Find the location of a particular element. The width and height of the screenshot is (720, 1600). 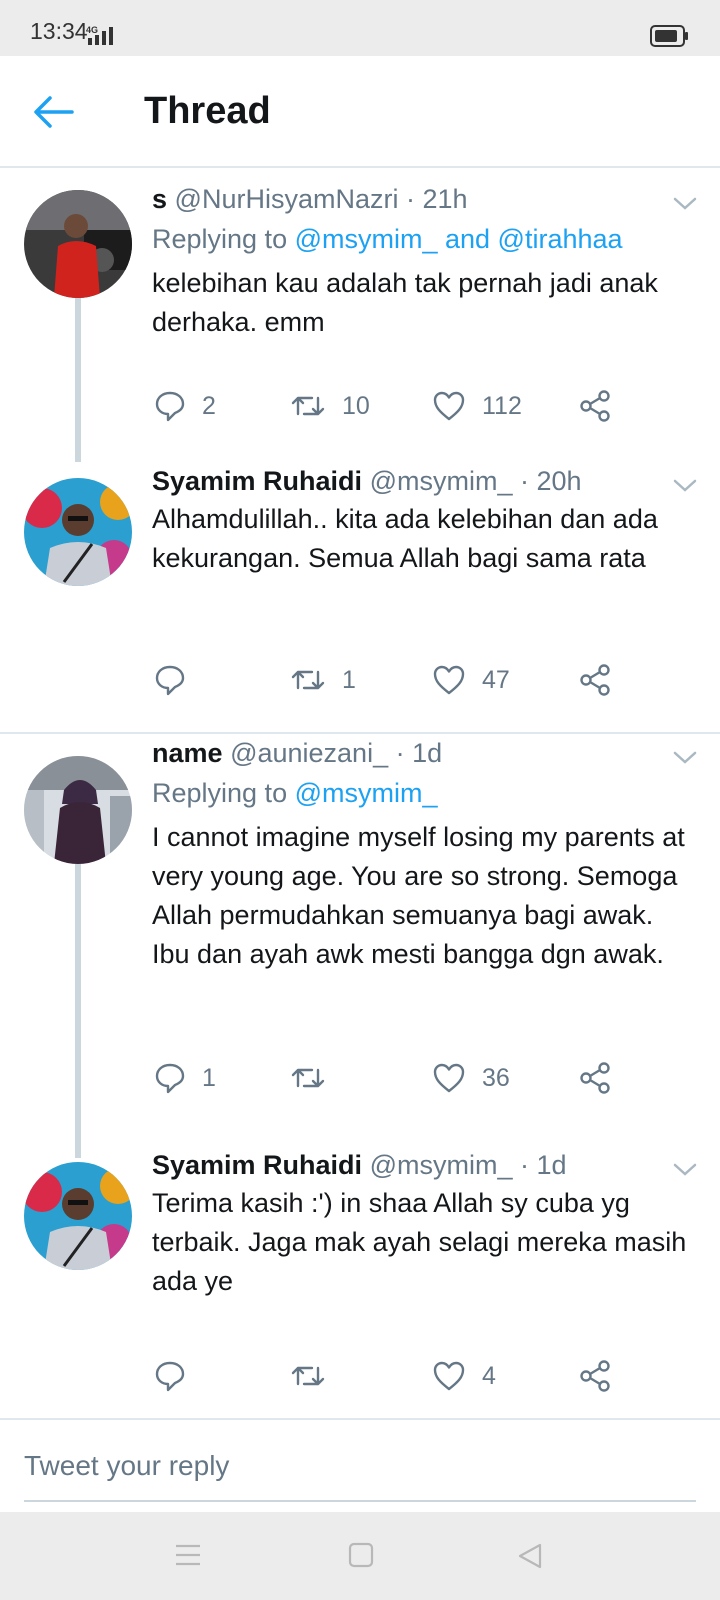

home-nav-icon is located at coordinates (361, 1555).